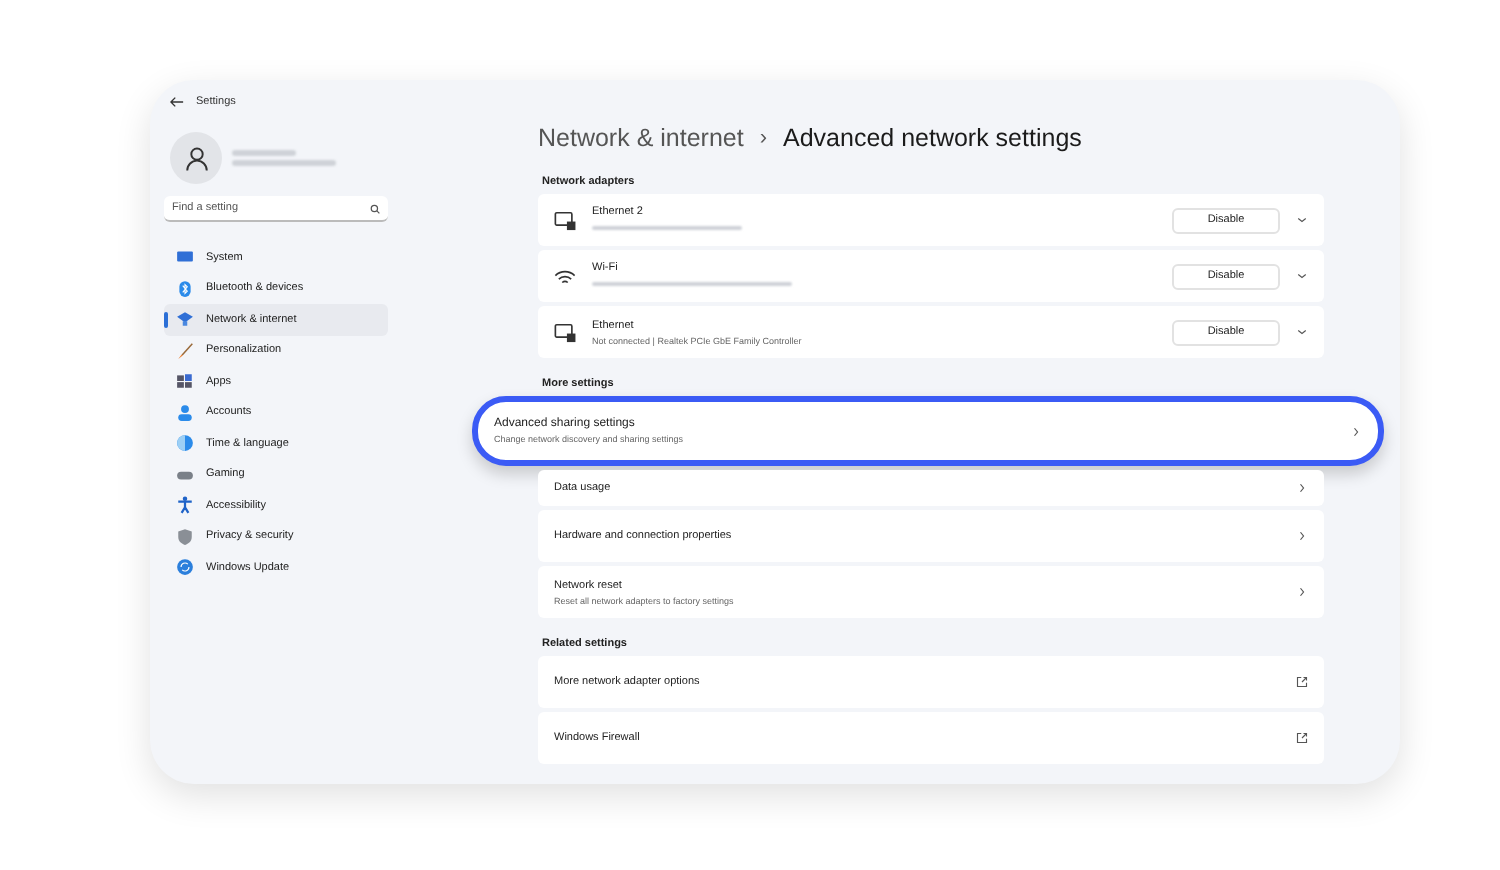  What do you see at coordinates (641, 138) in the screenshot?
I see `breadcrumb-link: Network & internet` at bounding box center [641, 138].